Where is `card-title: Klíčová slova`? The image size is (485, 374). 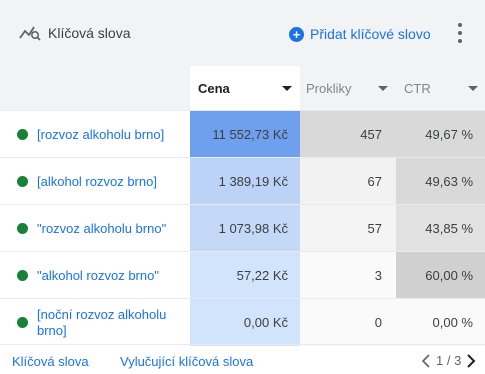
card-title: Klíčová slova is located at coordinates (89, 33).